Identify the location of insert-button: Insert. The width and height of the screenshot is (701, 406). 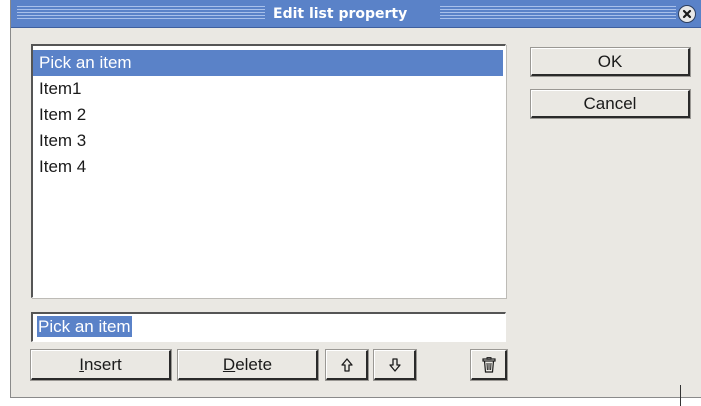
(101, 365).